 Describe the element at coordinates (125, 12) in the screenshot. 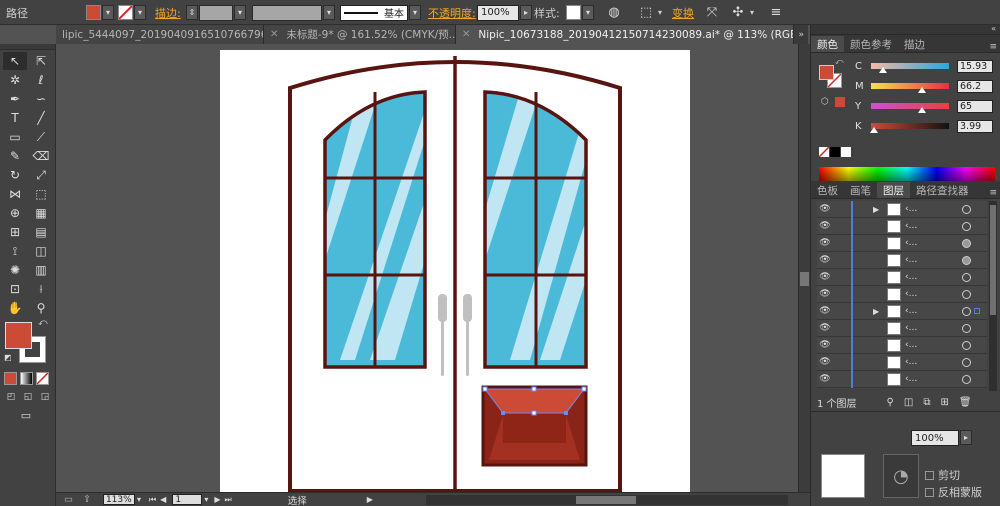

I see `stroke-none-swatch` at that location.